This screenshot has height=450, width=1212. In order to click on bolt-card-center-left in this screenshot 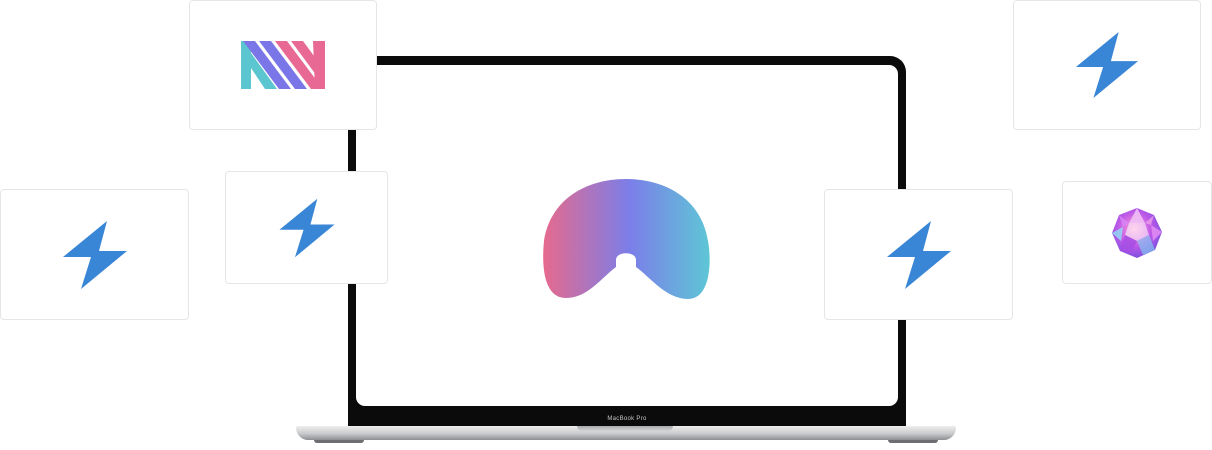, I will do `click(306, 227)`.